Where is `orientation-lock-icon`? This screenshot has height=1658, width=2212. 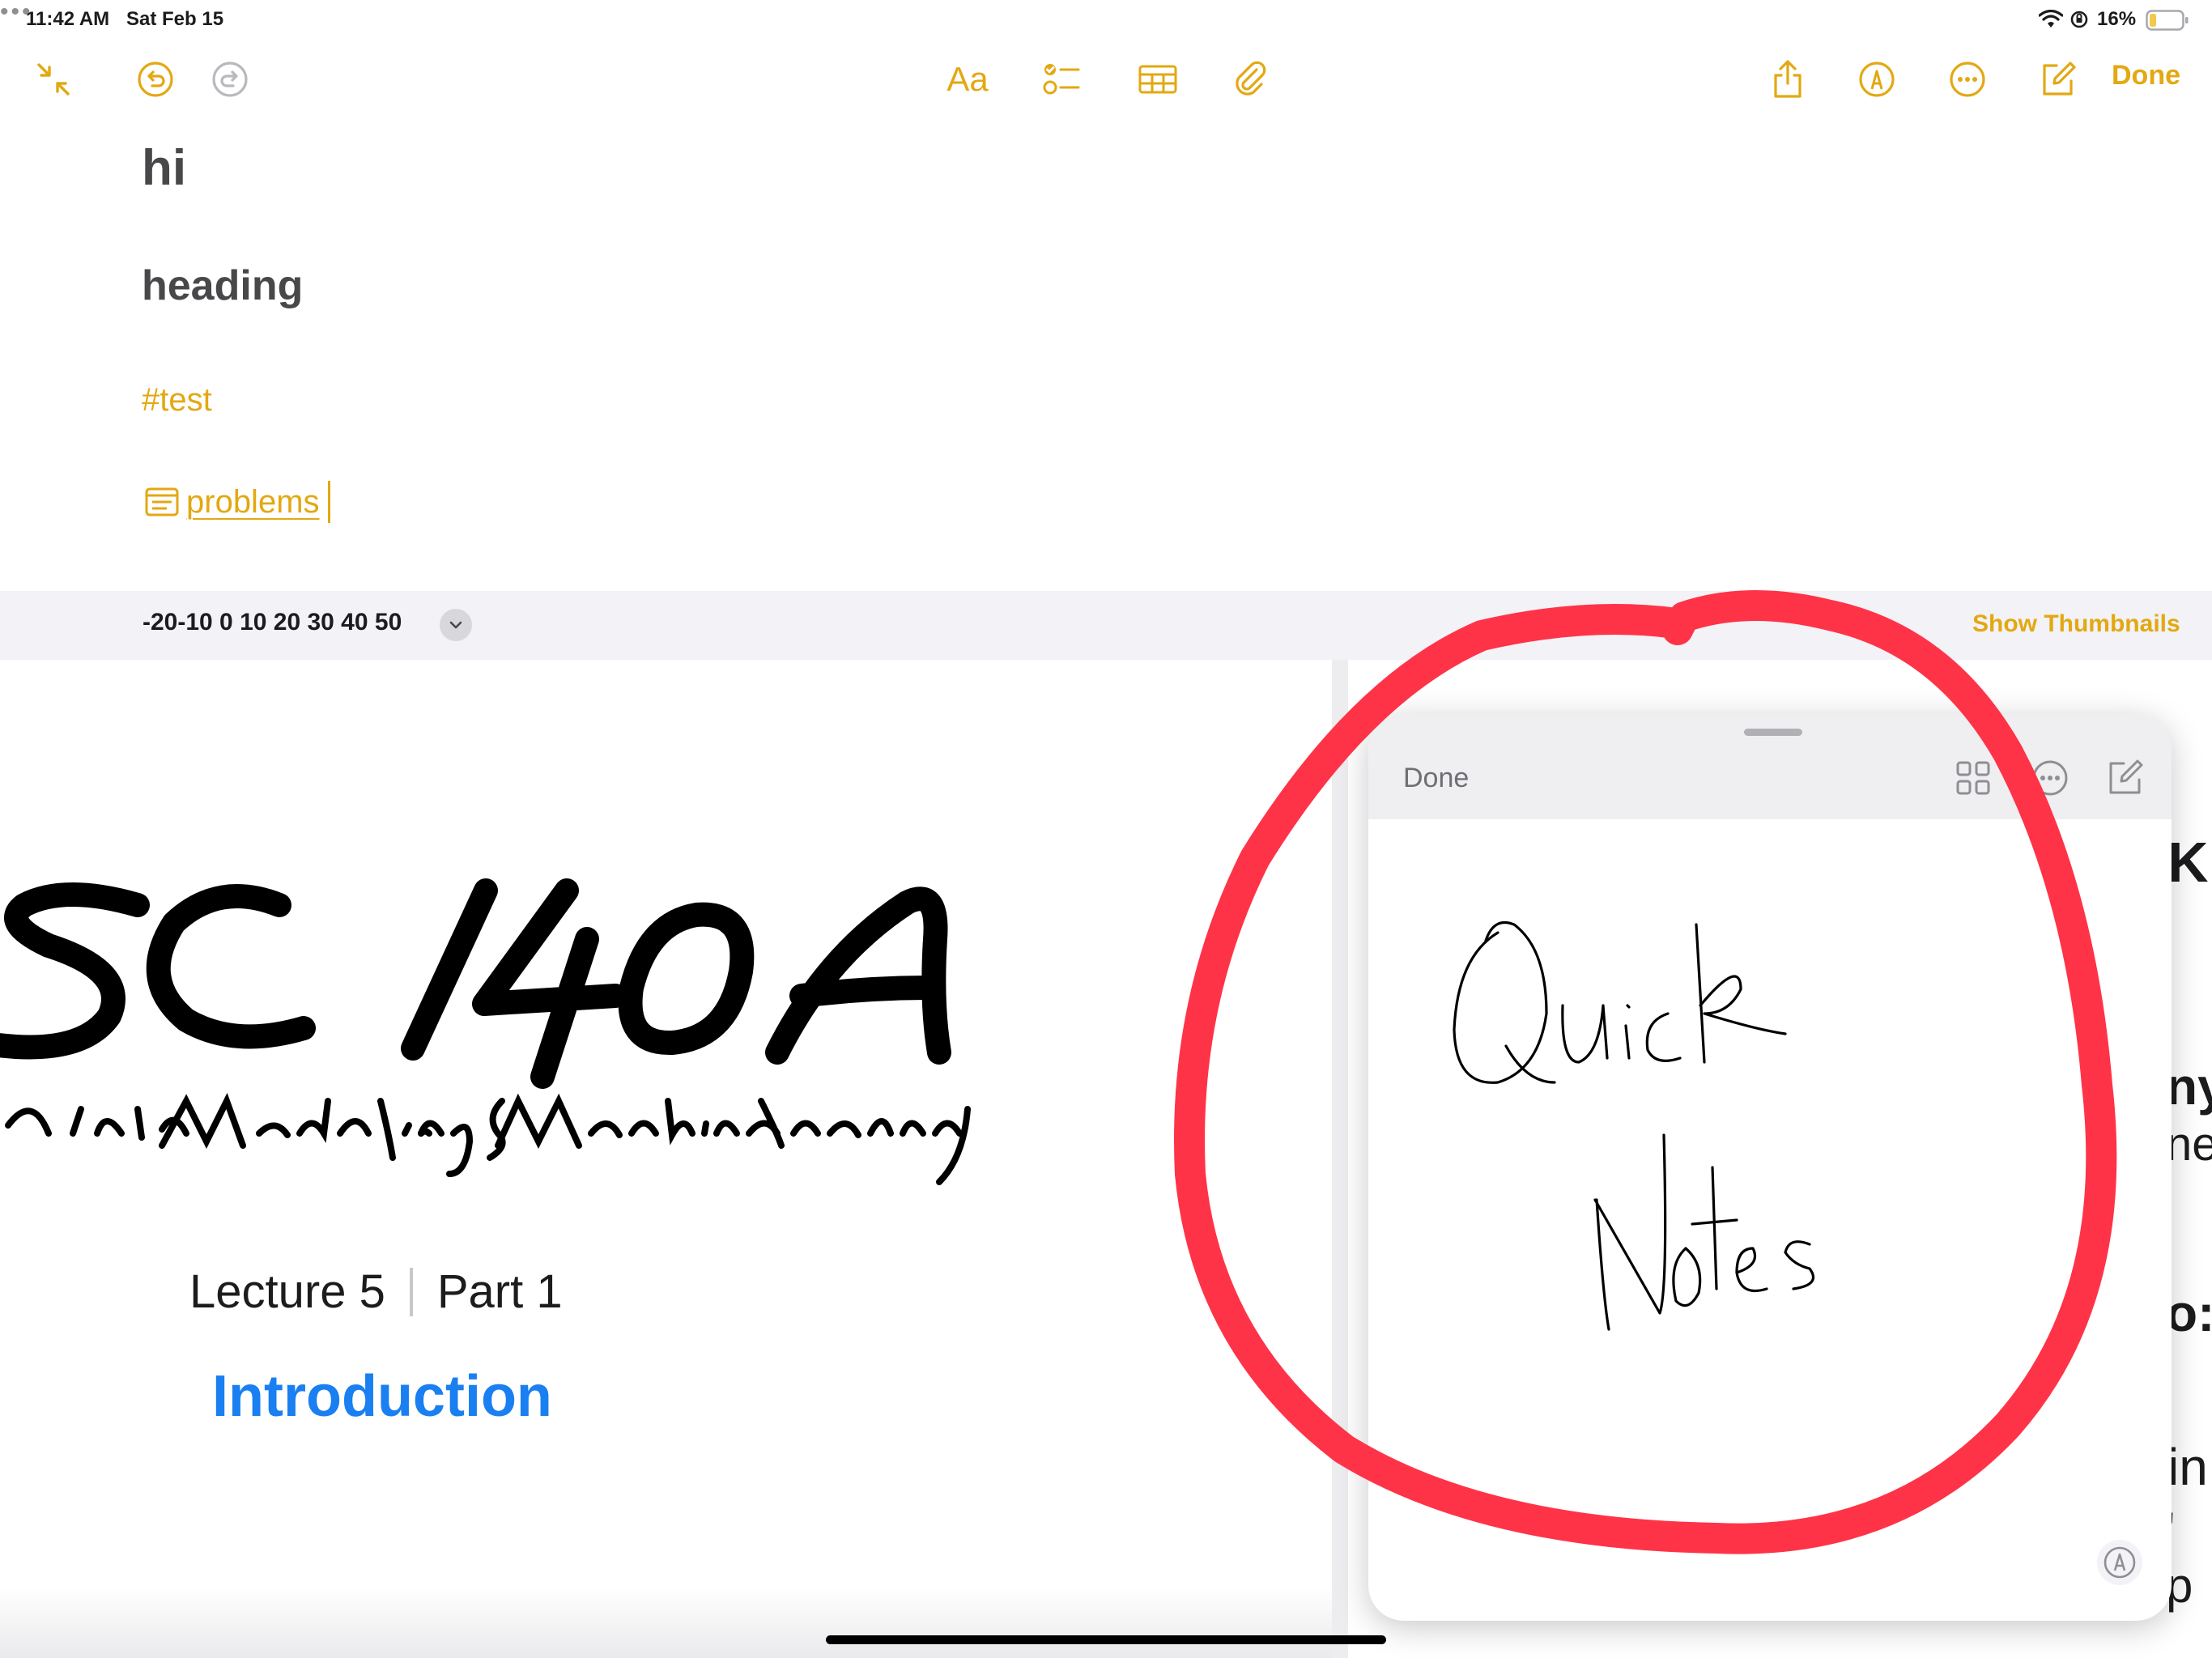
orientation-lock-icon is located at coordinates (2079, 19).